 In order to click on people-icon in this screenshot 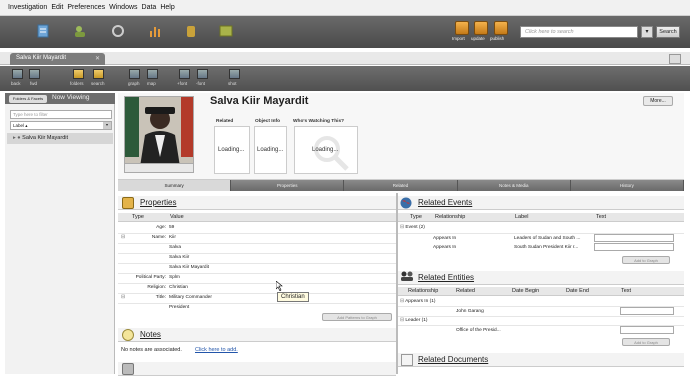, I will do `click(81, 31)`.